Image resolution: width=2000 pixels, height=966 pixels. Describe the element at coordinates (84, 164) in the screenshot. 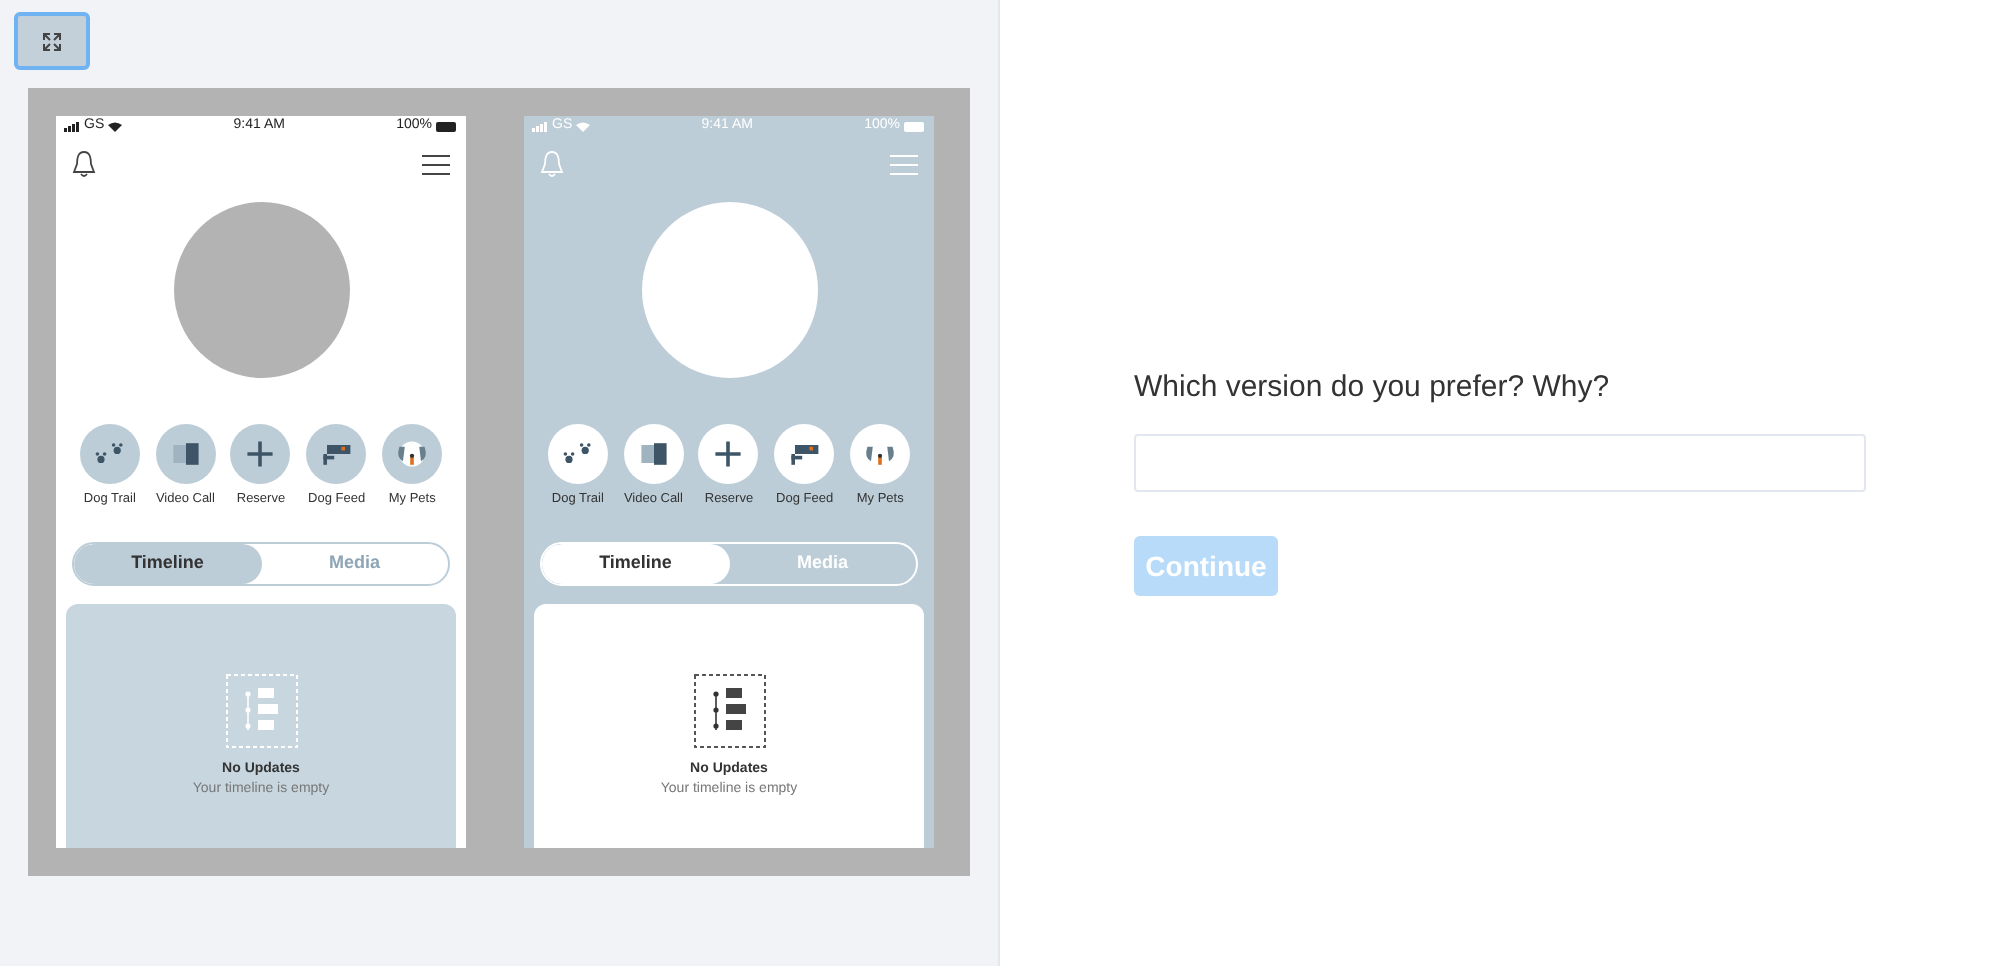

I see `bell-icon` at that location.